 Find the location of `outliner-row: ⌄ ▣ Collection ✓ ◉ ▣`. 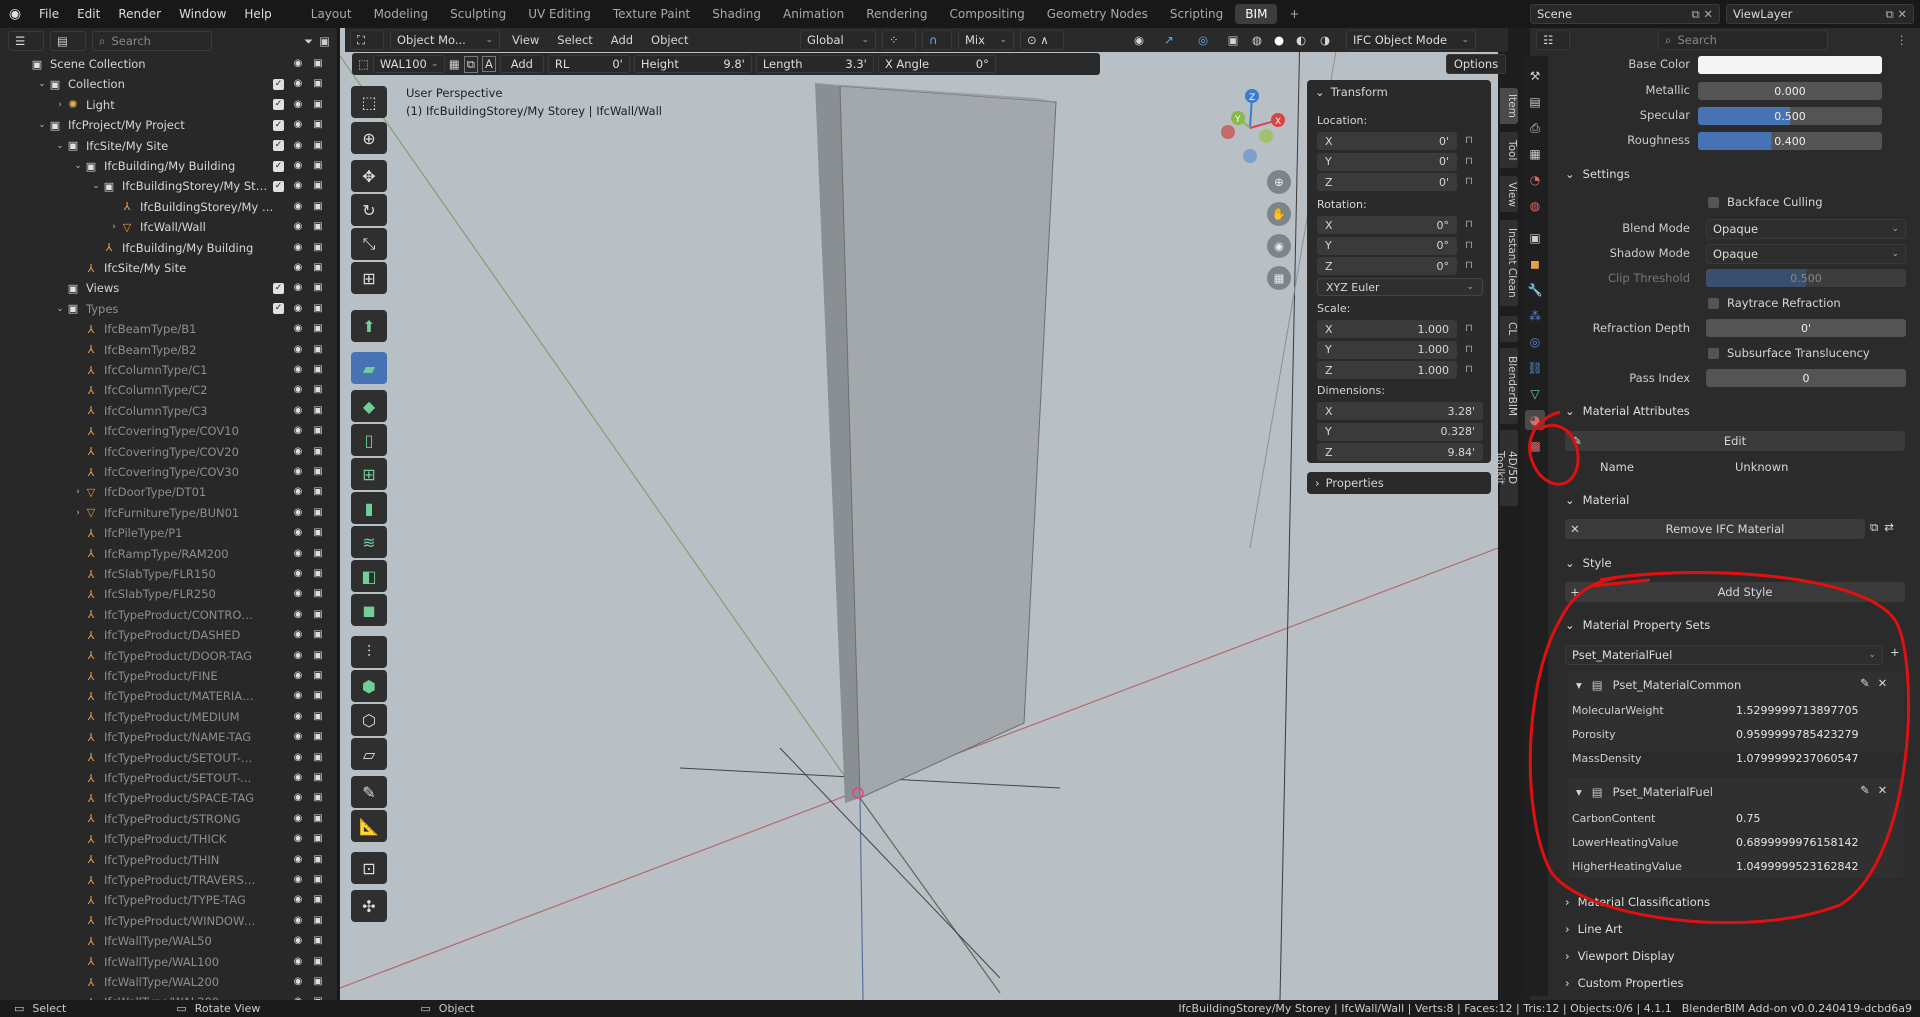

outliner-row: ⌄ ▣ Collection ✓ ◉ ▣ is located at coordinates (169, 84).